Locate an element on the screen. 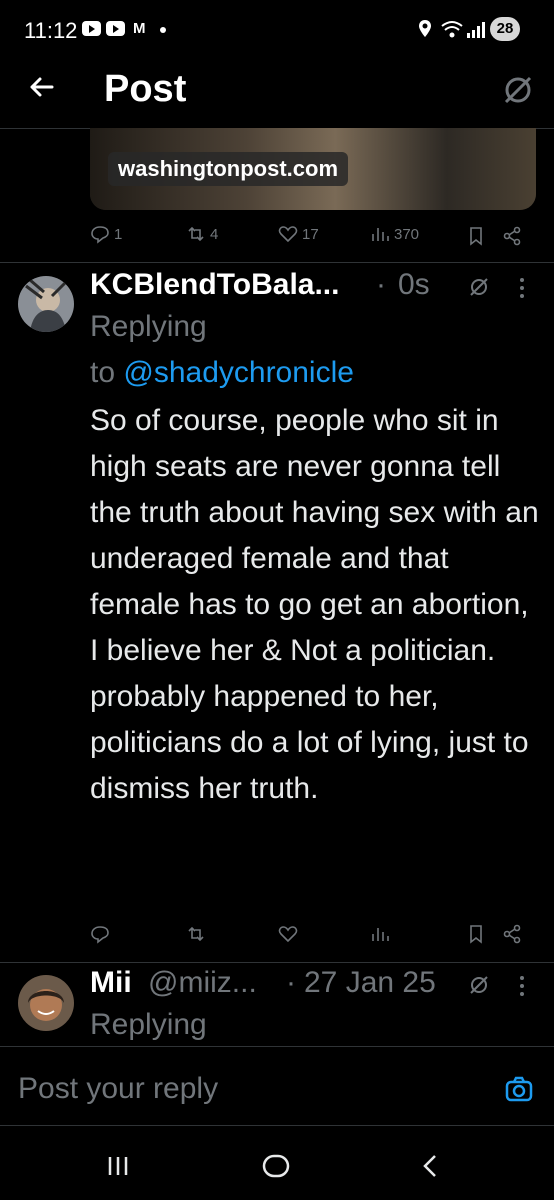 The width and height of the screenshot is (554, 1200). battery-indicator: 28 is located at coordinates (505, 29).